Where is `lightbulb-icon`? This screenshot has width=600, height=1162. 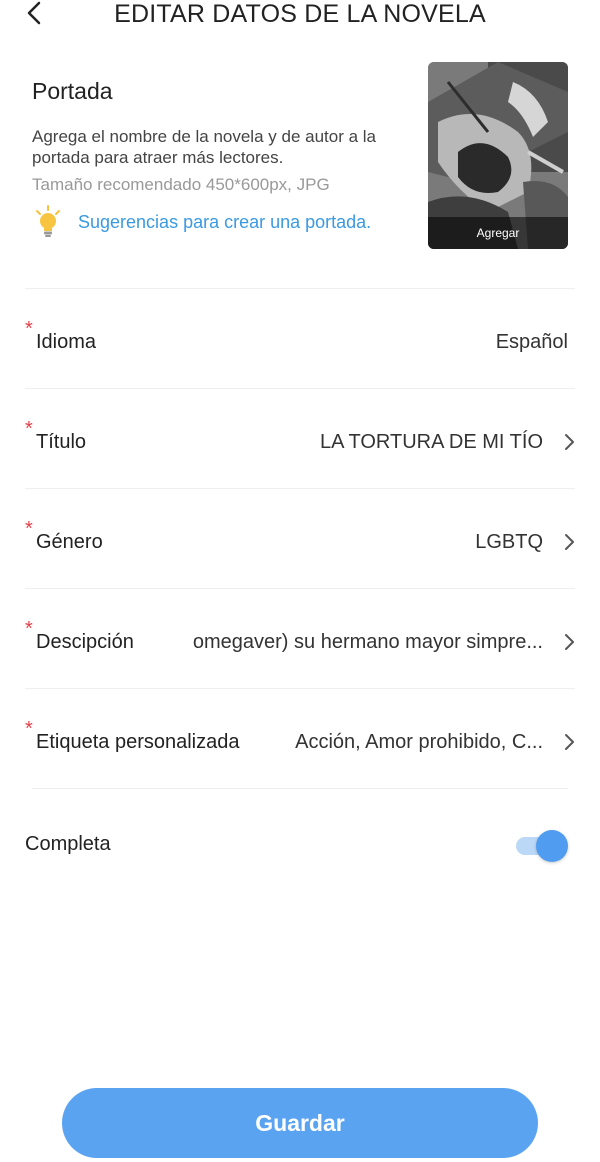
lightbulb-icon is located at coordinates (48, 221).